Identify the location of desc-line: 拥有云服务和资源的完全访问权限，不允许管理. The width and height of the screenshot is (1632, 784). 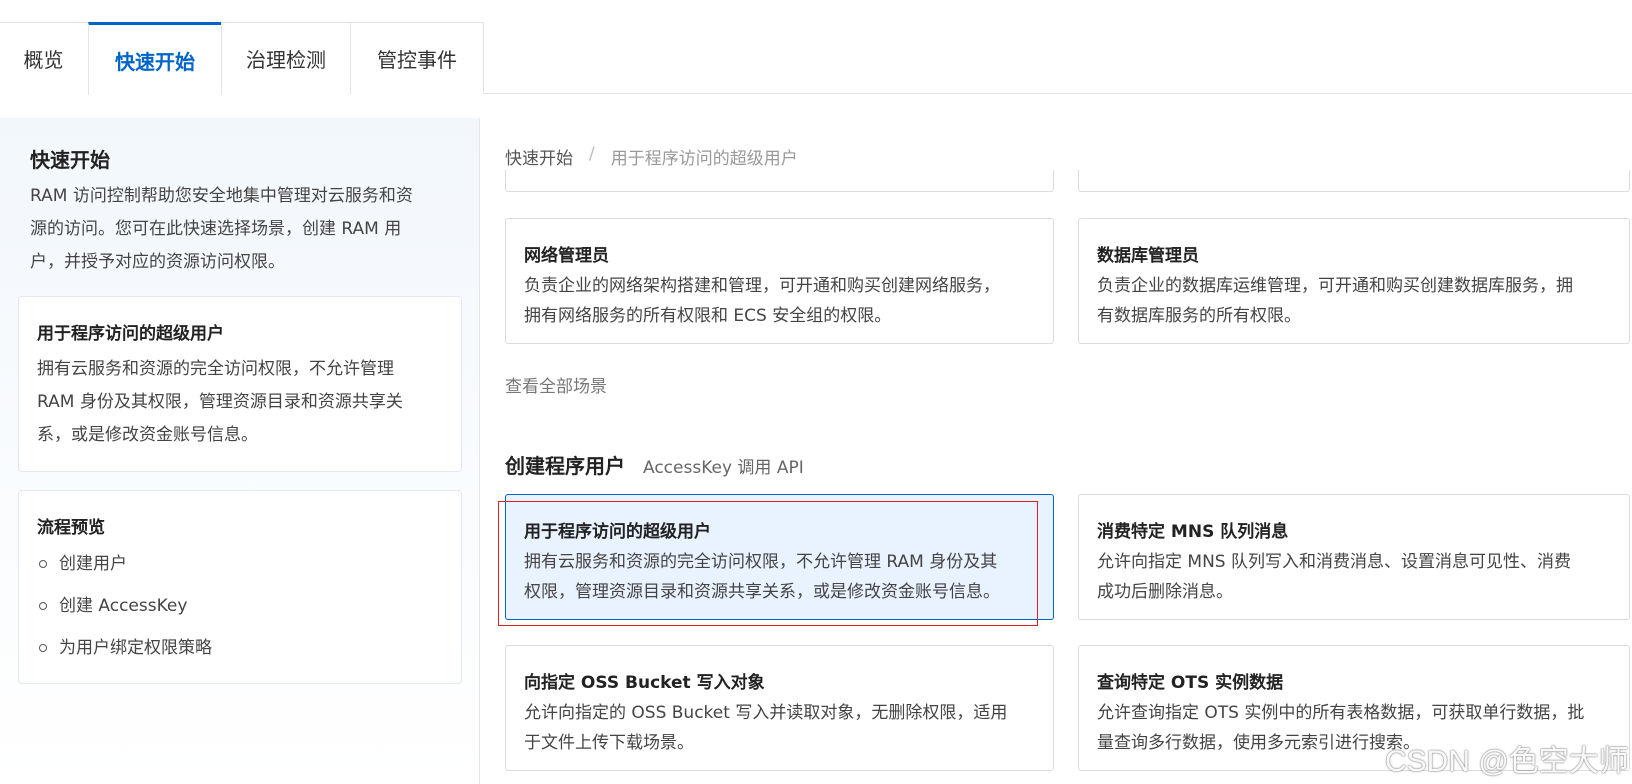
(215, 369).